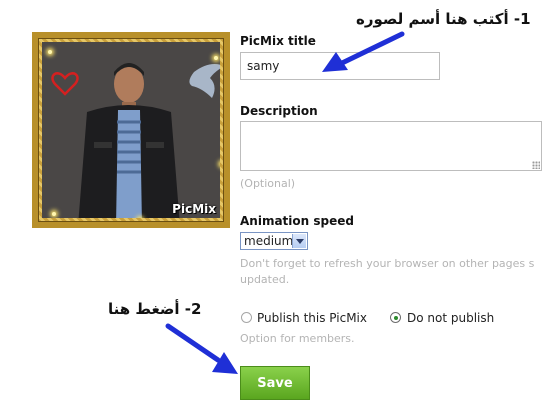 The image size is (547, 410). Describe the element at coordinates (443, 19) in the screenshot. I see `annotation-step1: 1- أكتب هنا أسم لصوره` at that location.